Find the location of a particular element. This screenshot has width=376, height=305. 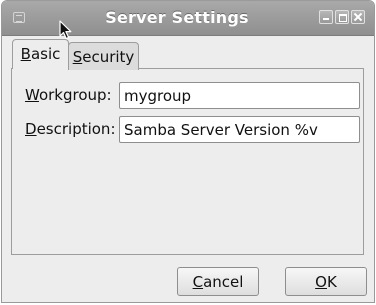

description-label-text: escription: is located at coordinates (76, 129).